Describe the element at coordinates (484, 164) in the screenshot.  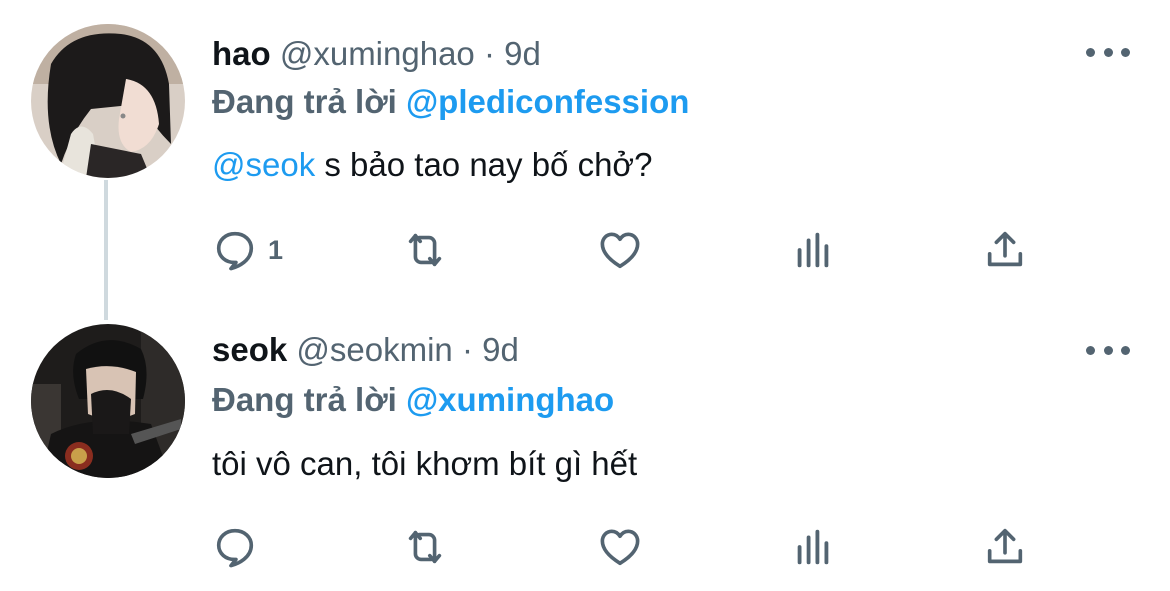
I see `text-body: s bảo tao nay bố chở?` at that location.